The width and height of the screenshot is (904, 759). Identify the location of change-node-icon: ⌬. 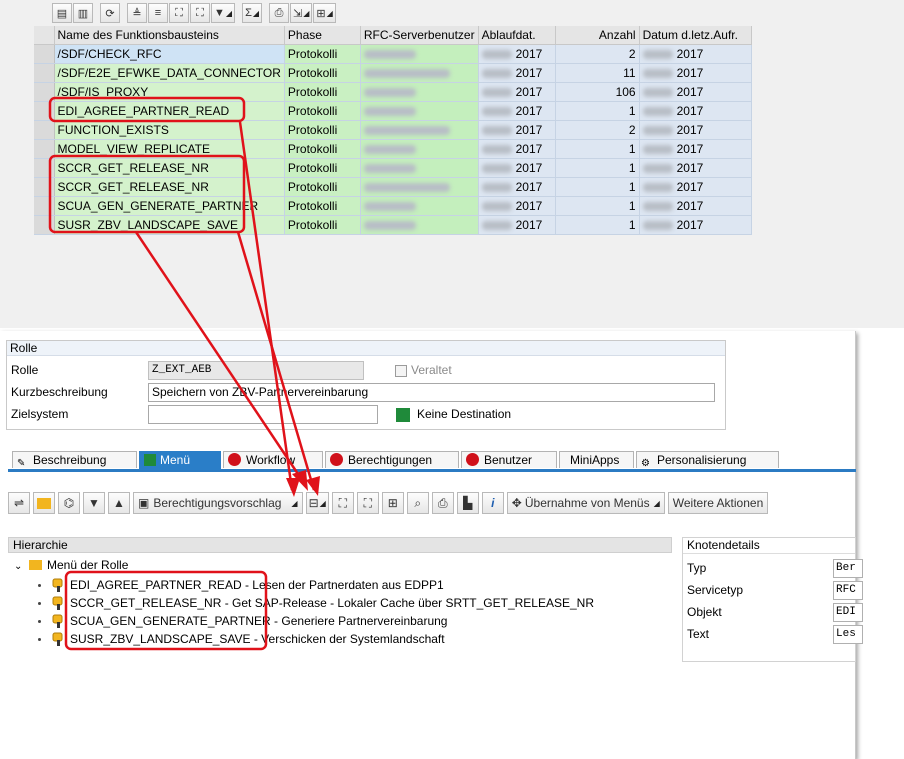
(69, 503).